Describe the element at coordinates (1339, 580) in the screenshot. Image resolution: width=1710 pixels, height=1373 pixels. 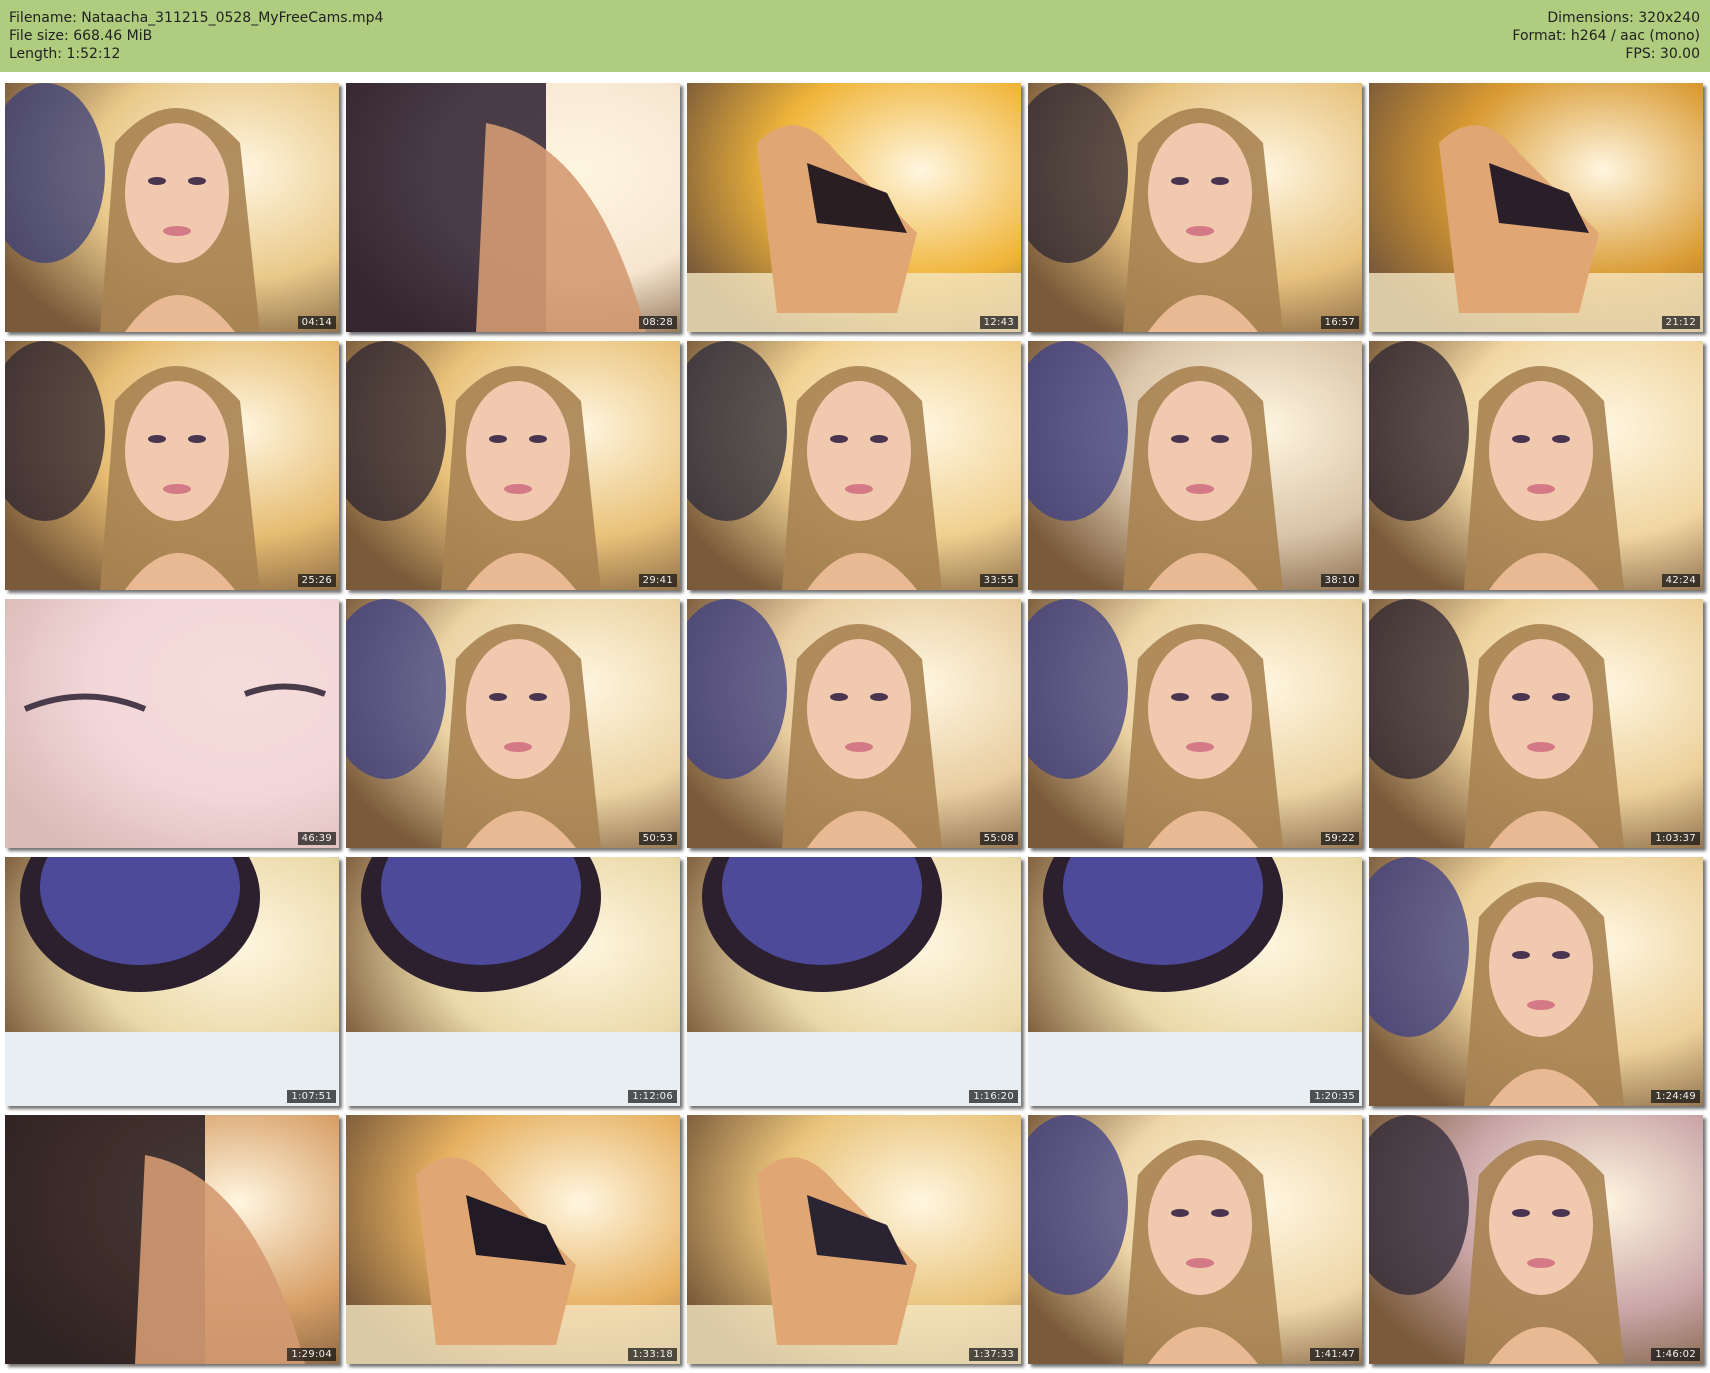
I see `timestamp-label: 38:10` at that location.